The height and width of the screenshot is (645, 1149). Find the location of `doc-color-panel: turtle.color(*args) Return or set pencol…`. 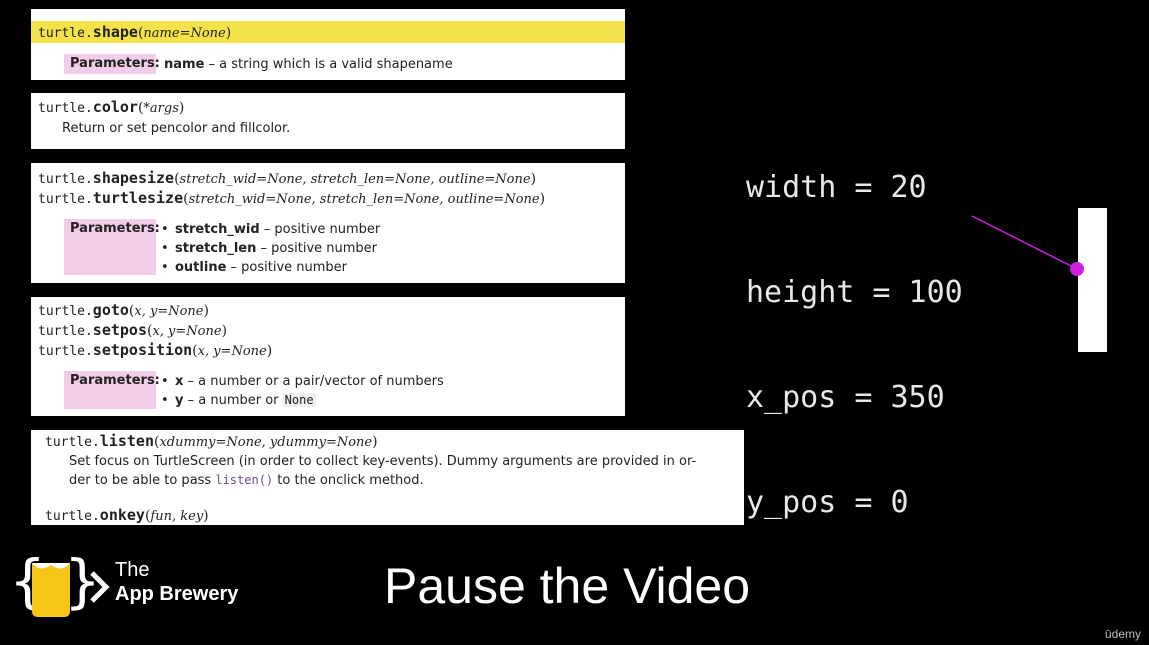

doc-color-panel: turtle.color(*args) Return or set pencol… is located at coordinates (328, 121).